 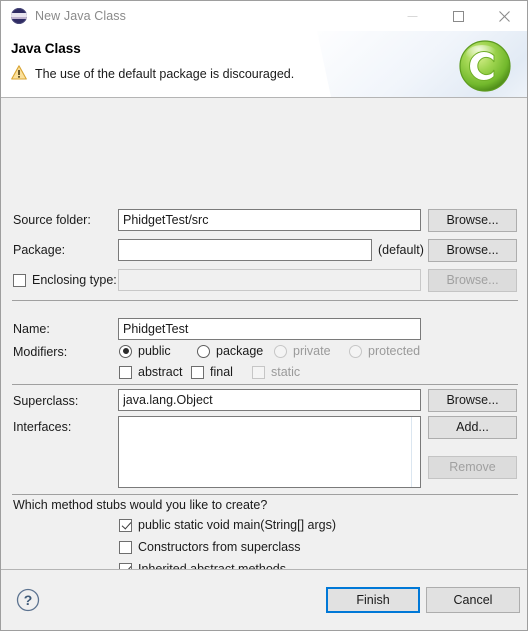 I want to click on separator-bottom, so click(x=265, y=494).